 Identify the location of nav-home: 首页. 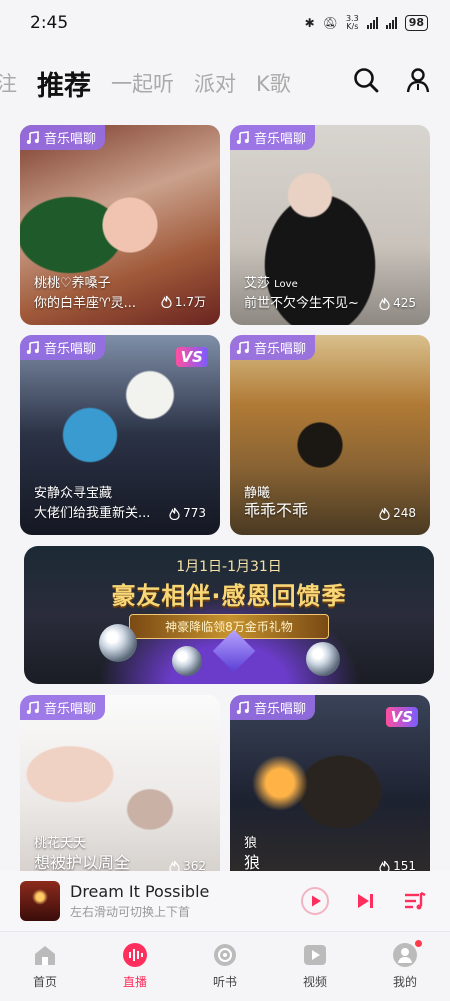
(45, 966).